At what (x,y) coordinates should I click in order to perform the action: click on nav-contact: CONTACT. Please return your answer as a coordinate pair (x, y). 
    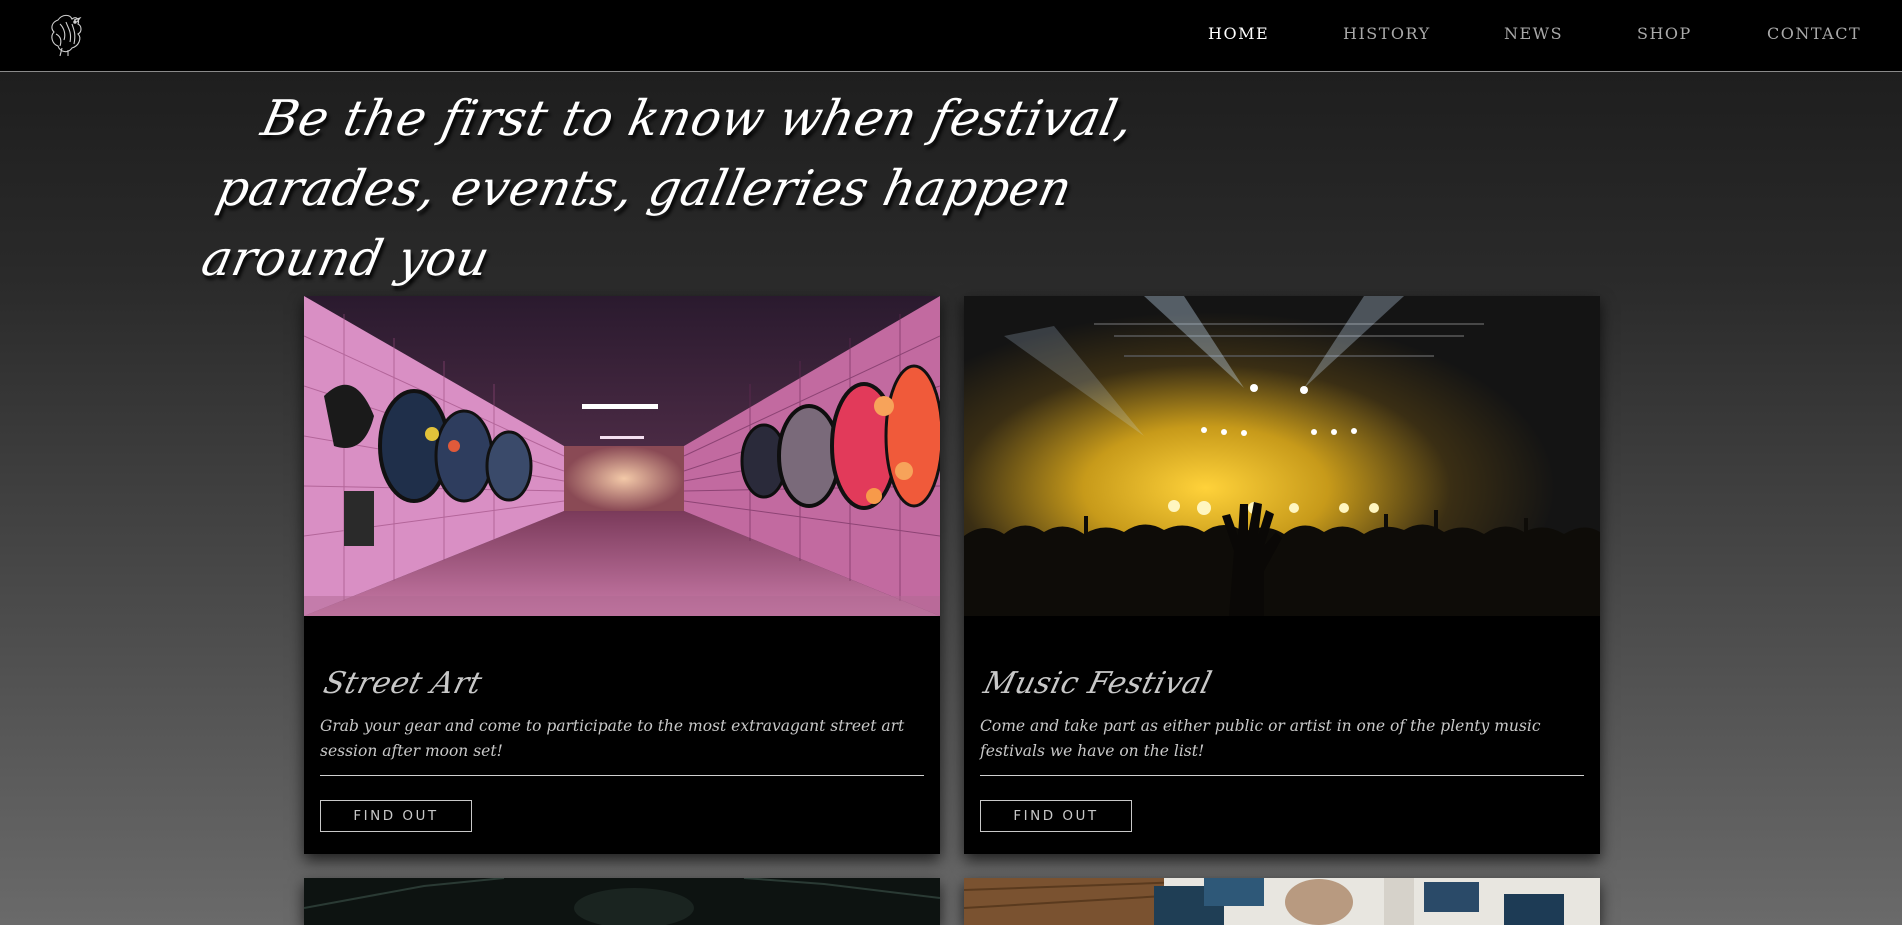
    Looking at the image, I should click on (1814, 33).